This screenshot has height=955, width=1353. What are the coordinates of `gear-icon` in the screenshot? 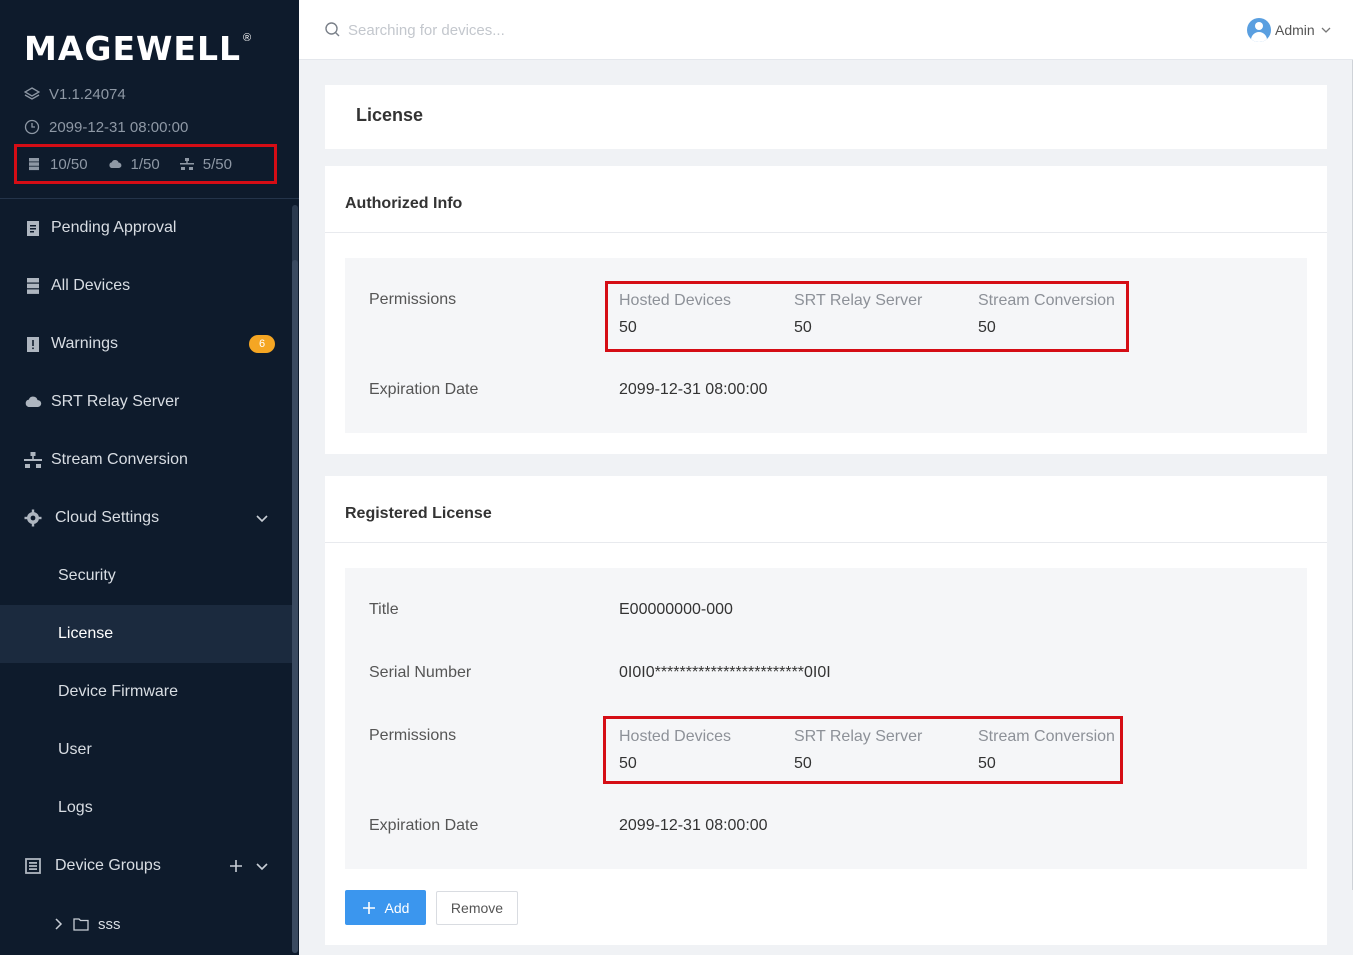 It's located at (33, 518).